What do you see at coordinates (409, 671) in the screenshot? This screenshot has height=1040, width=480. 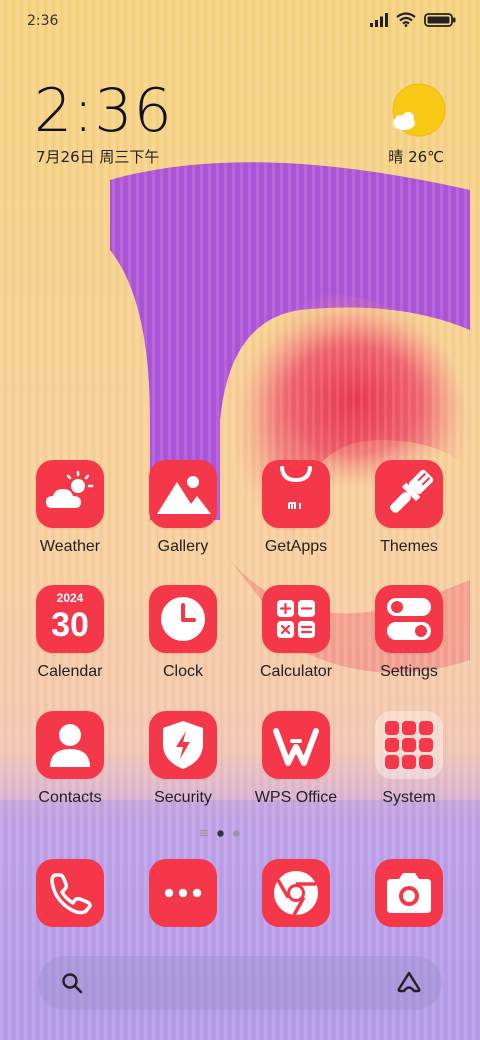 I see `app-label: Settings` at bounding box center [409, 671].